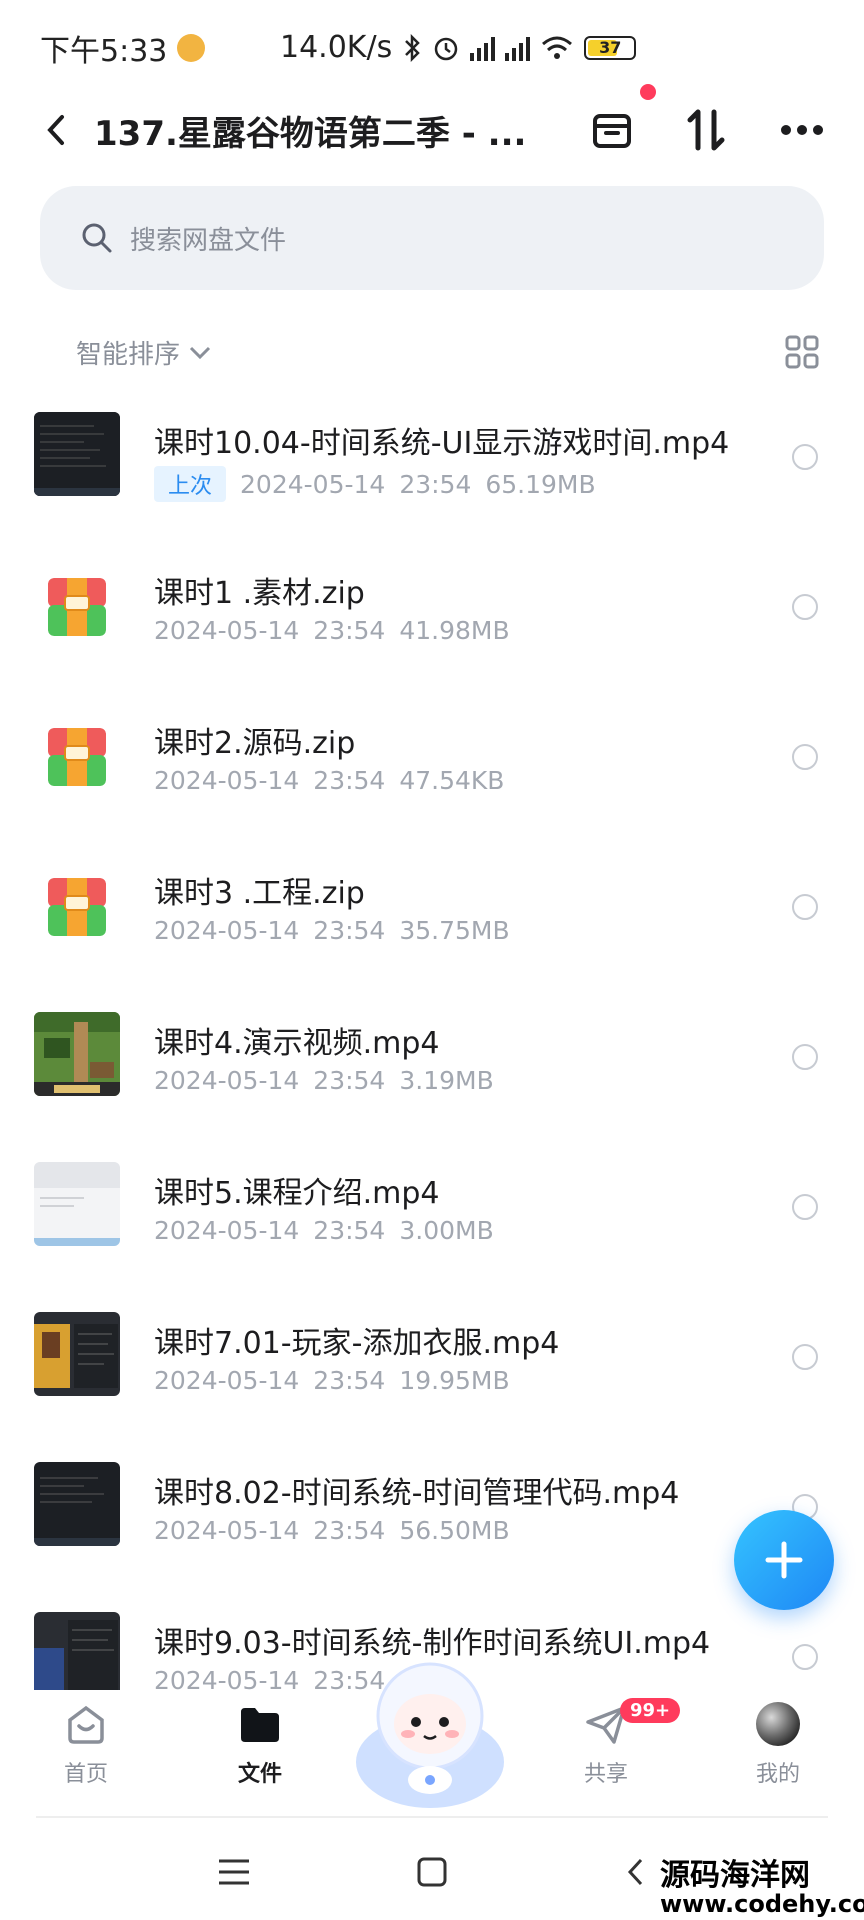  I want to click on sort-row: 智能排序, so click(432, 350).